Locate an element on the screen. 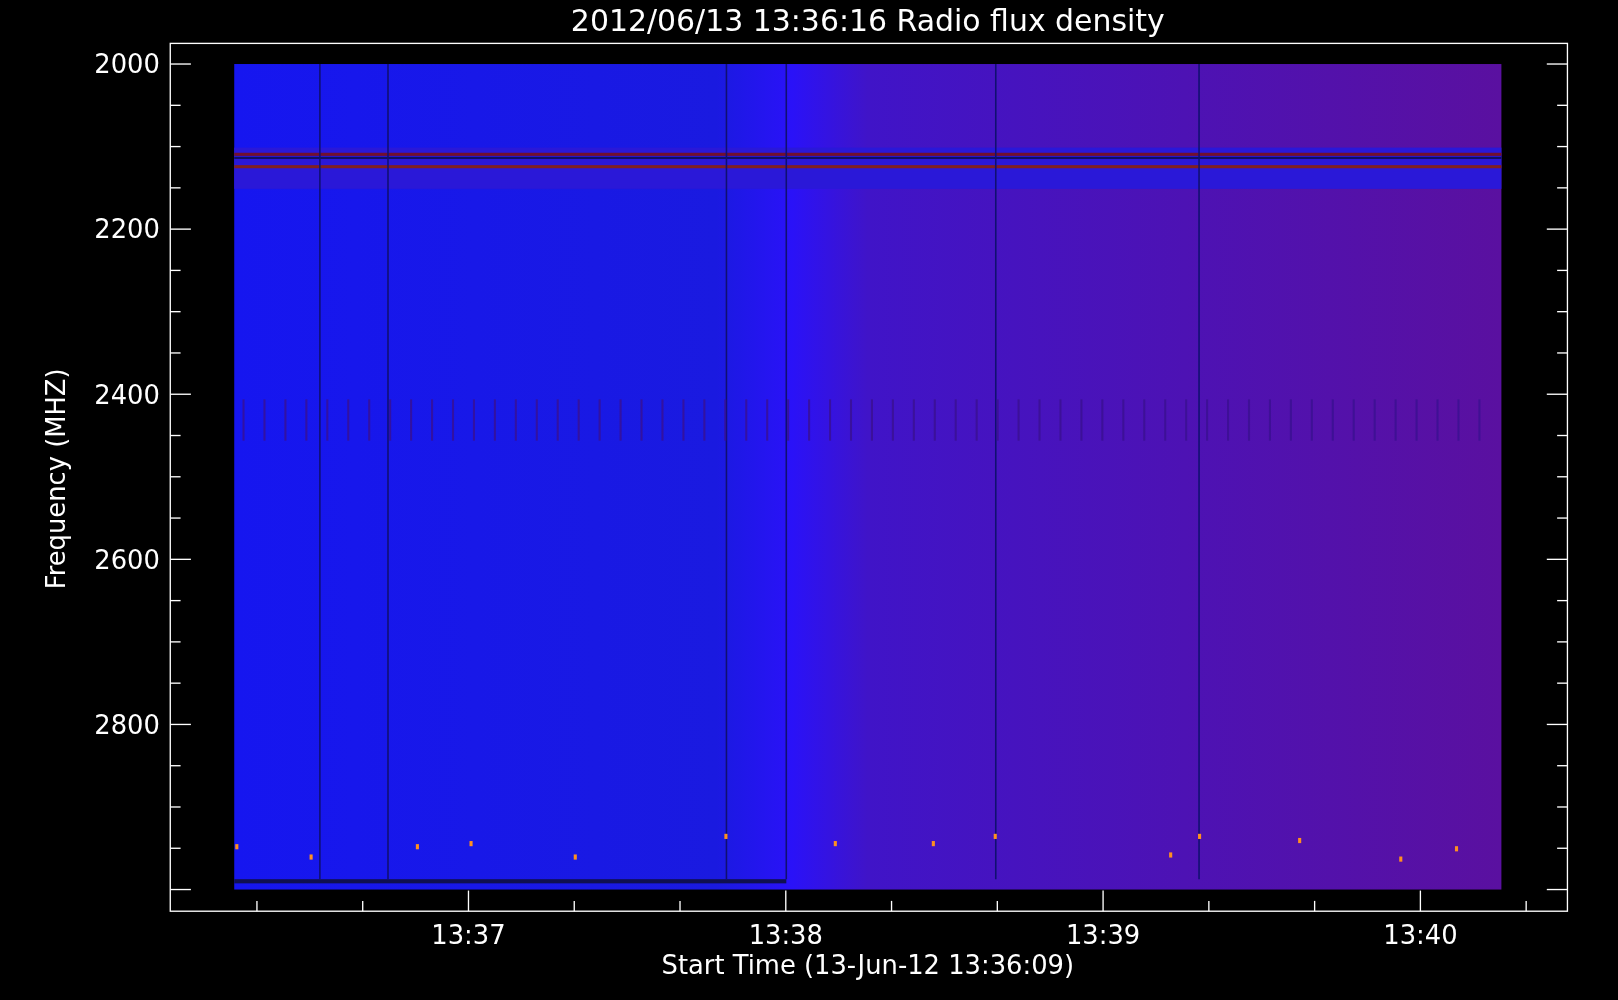 This screenshot has width=1618, height=1000. chart-title: 2012/06/13 13:36:16 Radio flux density is located at coordinates (867, 20).